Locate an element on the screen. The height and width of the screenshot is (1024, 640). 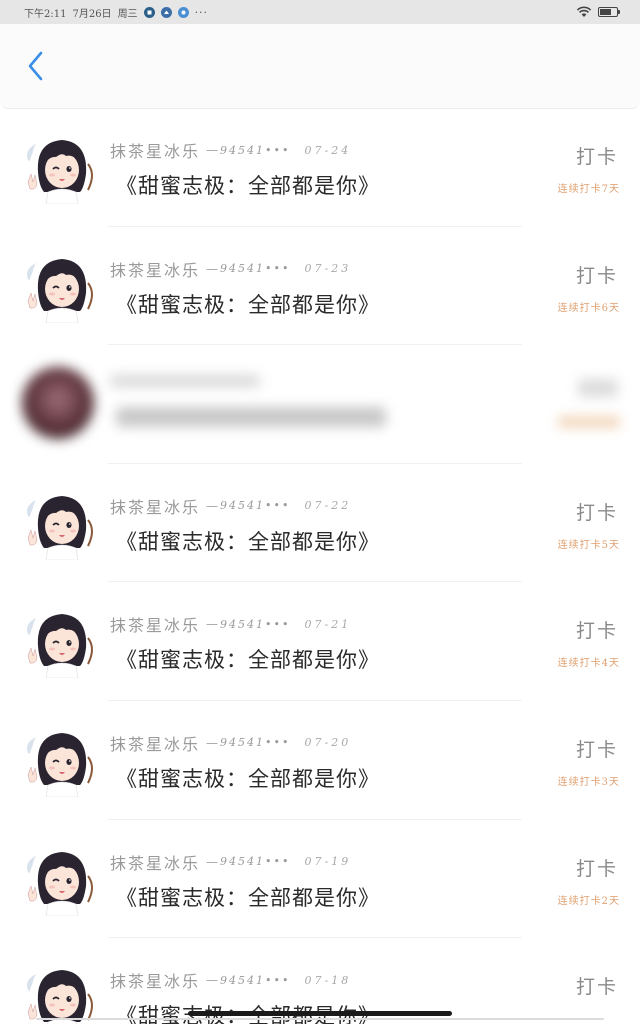
record-meta: 抹茶星冰乐 —94541••• 07-21 is located at coordinates (230, 624).